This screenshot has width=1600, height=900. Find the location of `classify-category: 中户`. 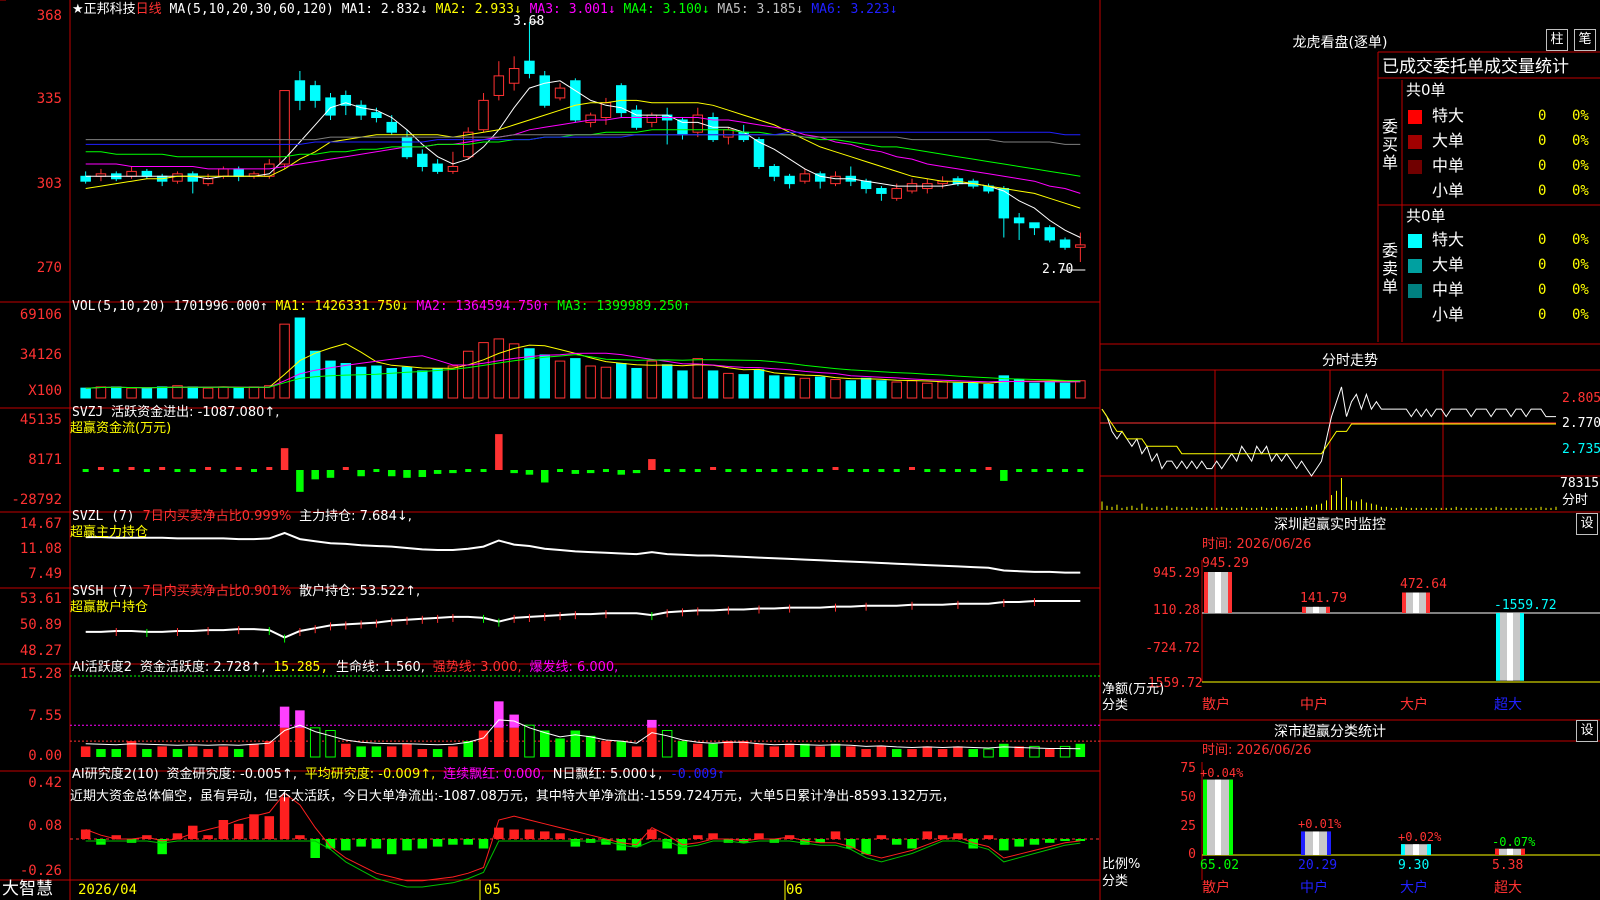

classify-category: 中户 is located at coordinates (1314, 888).